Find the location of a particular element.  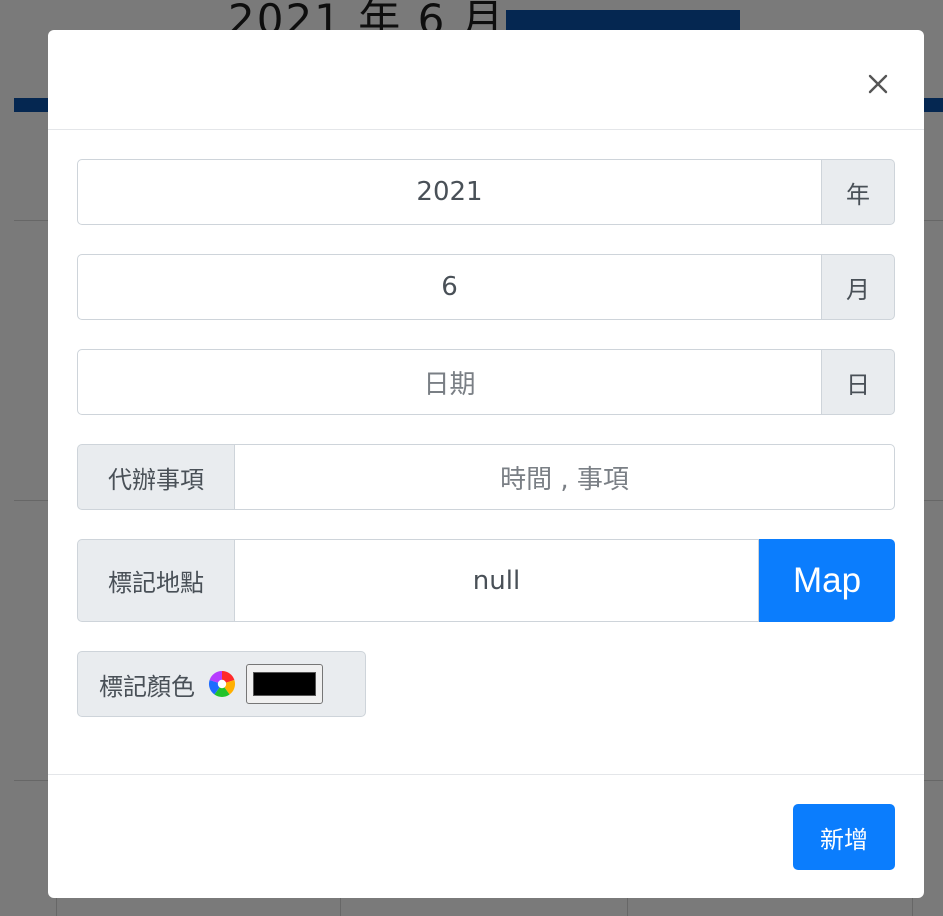

todo-input: 時間 , 事項 is located at coordinates (564, 477).